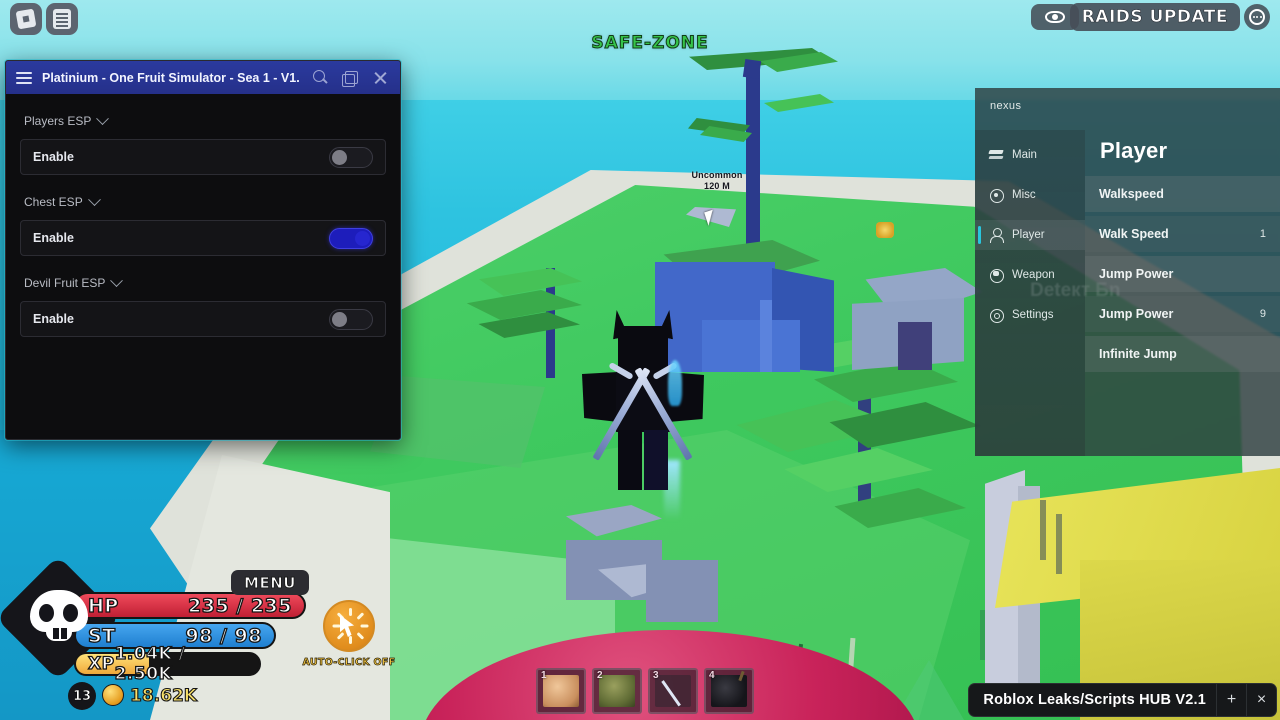 The image size is (1280, 720). Describe the element at coordinates (630, 460) in the screenshot. I see `character-leg-left` at that location.